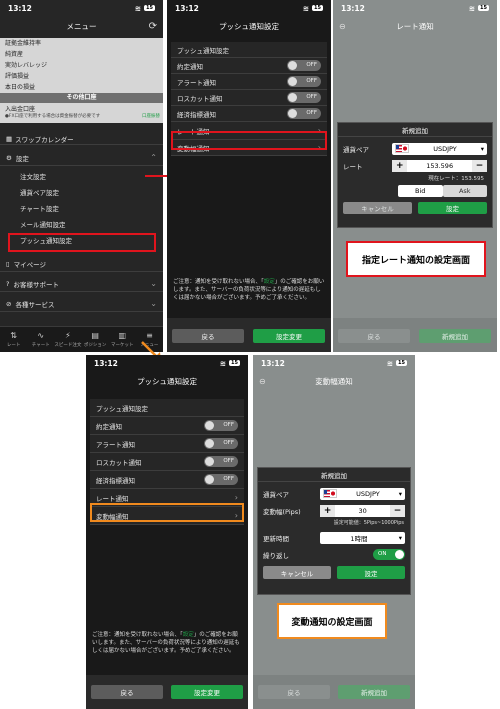  What do you see at coordinates (26, 65) in the screenshot?
I see `stat-2: 実効レバレッジ` at bounding box center [26, 65].